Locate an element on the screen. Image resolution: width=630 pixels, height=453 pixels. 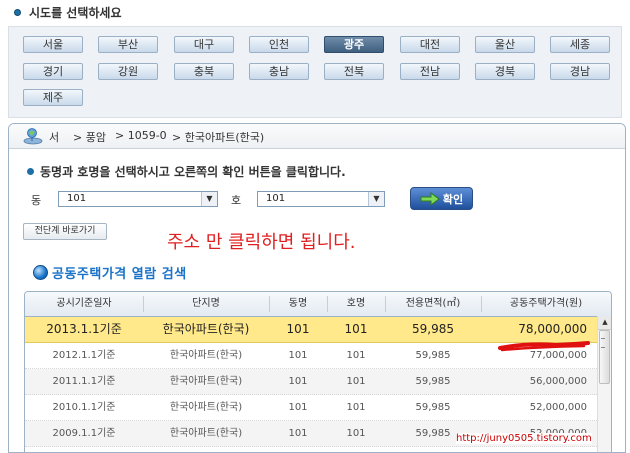
breadcrumb: 서 > 풍암 > 1059-0 > 한국아파트(한국) is located at coordinates (317, 136).